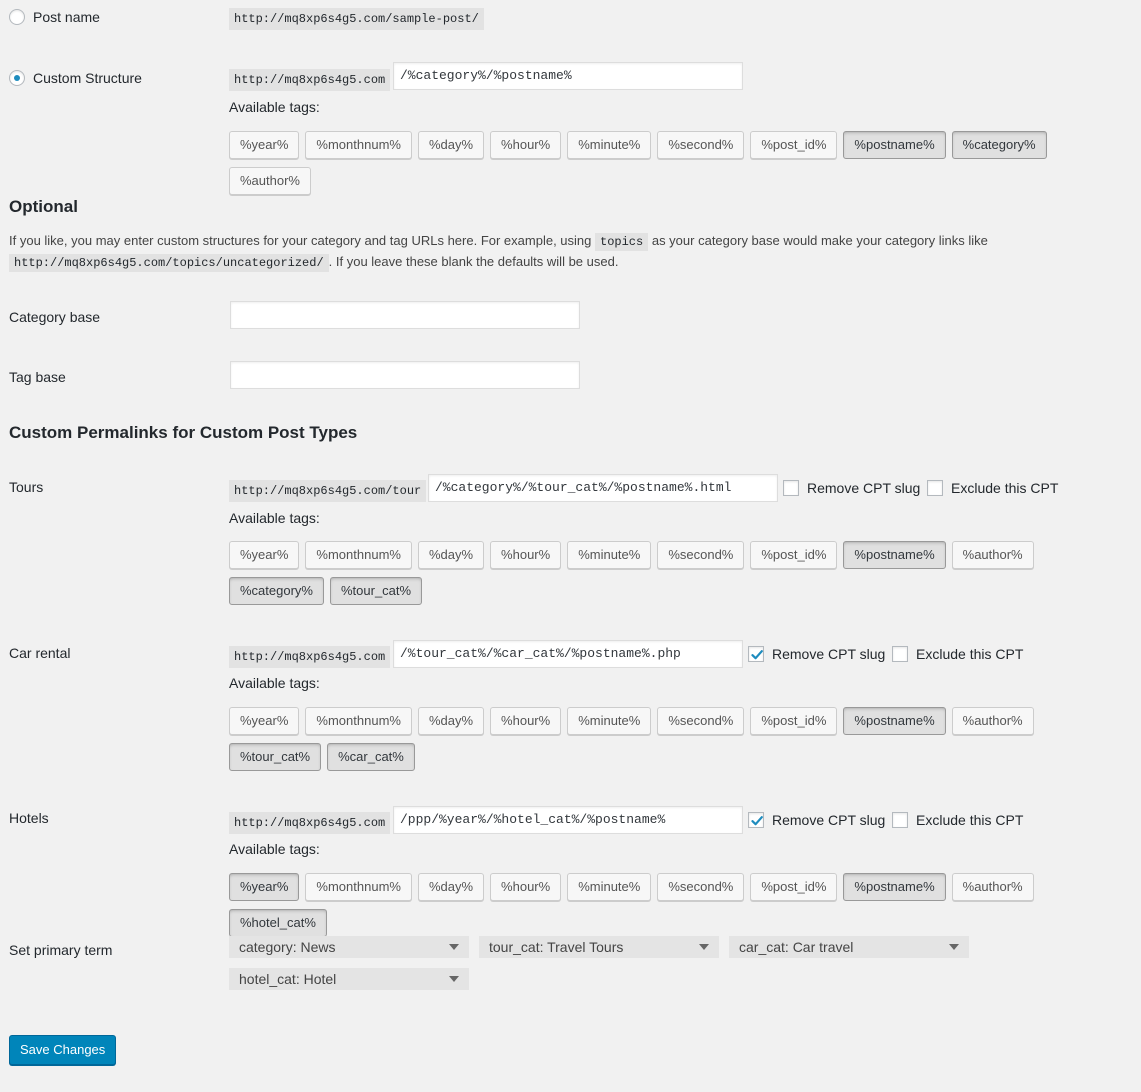  What do you see at coordinates (43, 206) in the screenshot?
I see `optional-heading: Optional` at bounding box center [43, 206].